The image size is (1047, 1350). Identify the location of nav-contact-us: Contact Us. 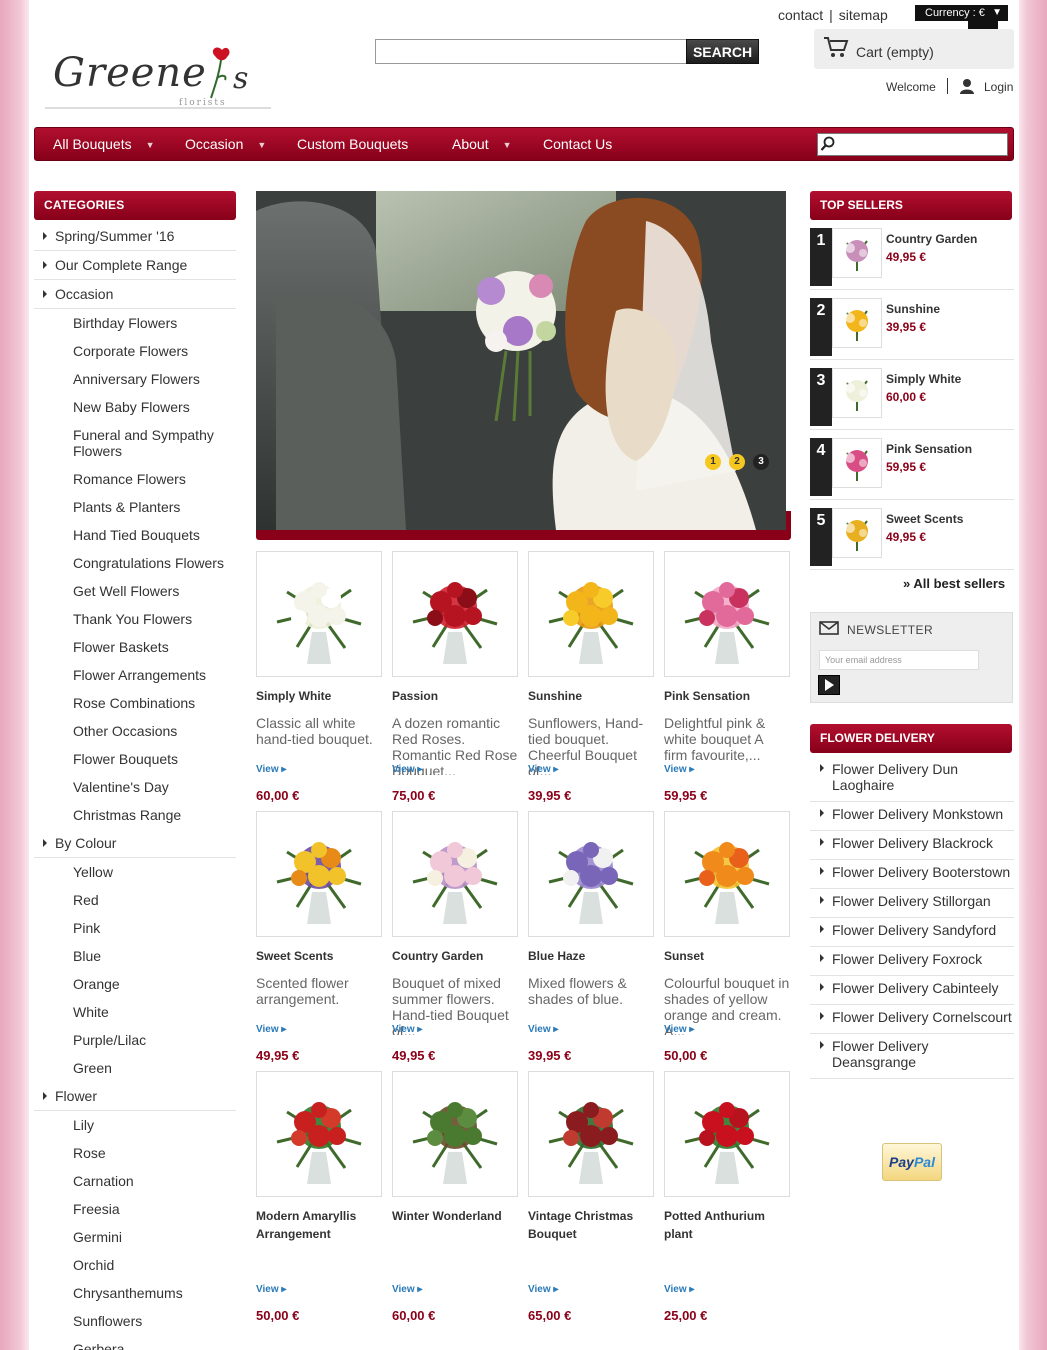
(577, 144).